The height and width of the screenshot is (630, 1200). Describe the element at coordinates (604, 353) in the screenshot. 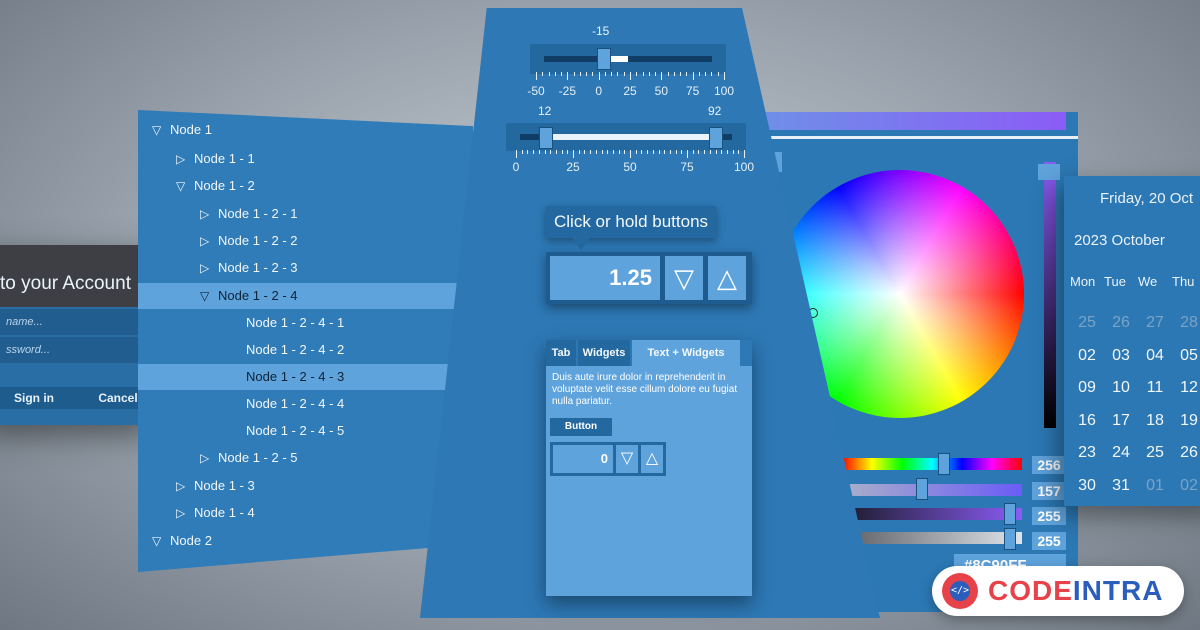

I see `tab-widgets: Widgets` at that location.